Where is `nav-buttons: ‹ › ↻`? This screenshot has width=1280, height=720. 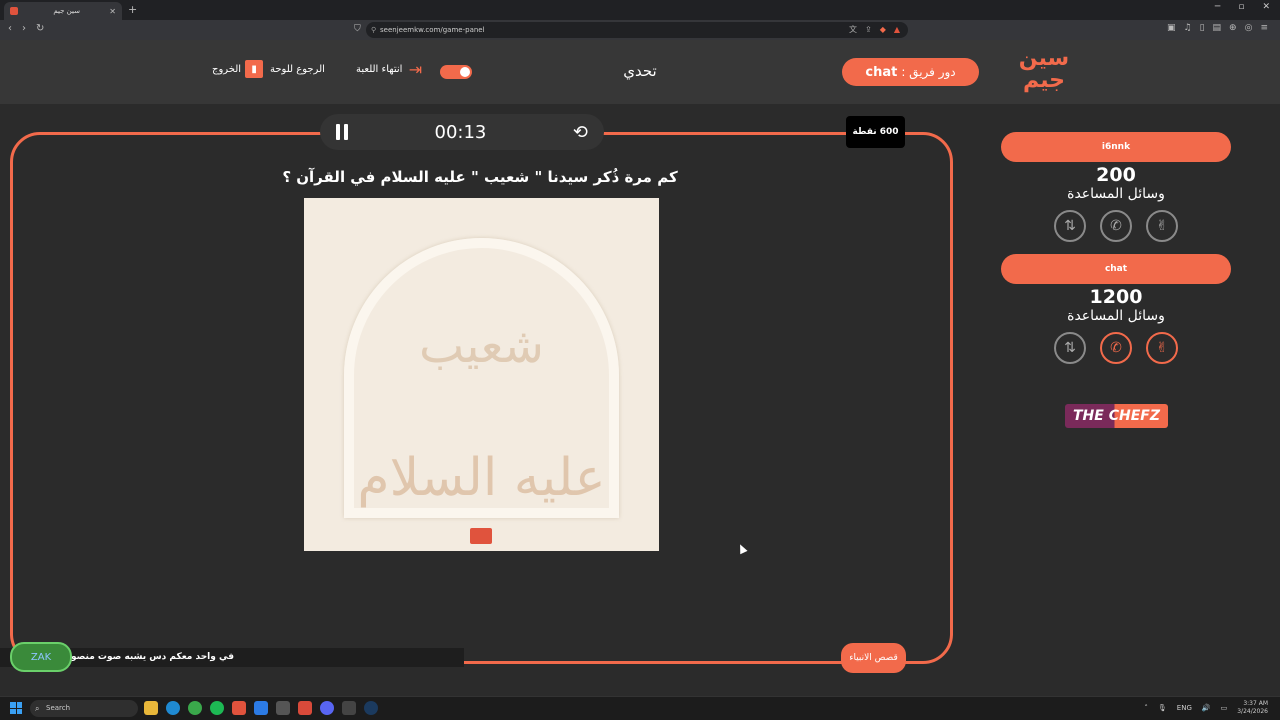 nav-buttons: ‹ › ↻ is located at coordinates (26, 28).